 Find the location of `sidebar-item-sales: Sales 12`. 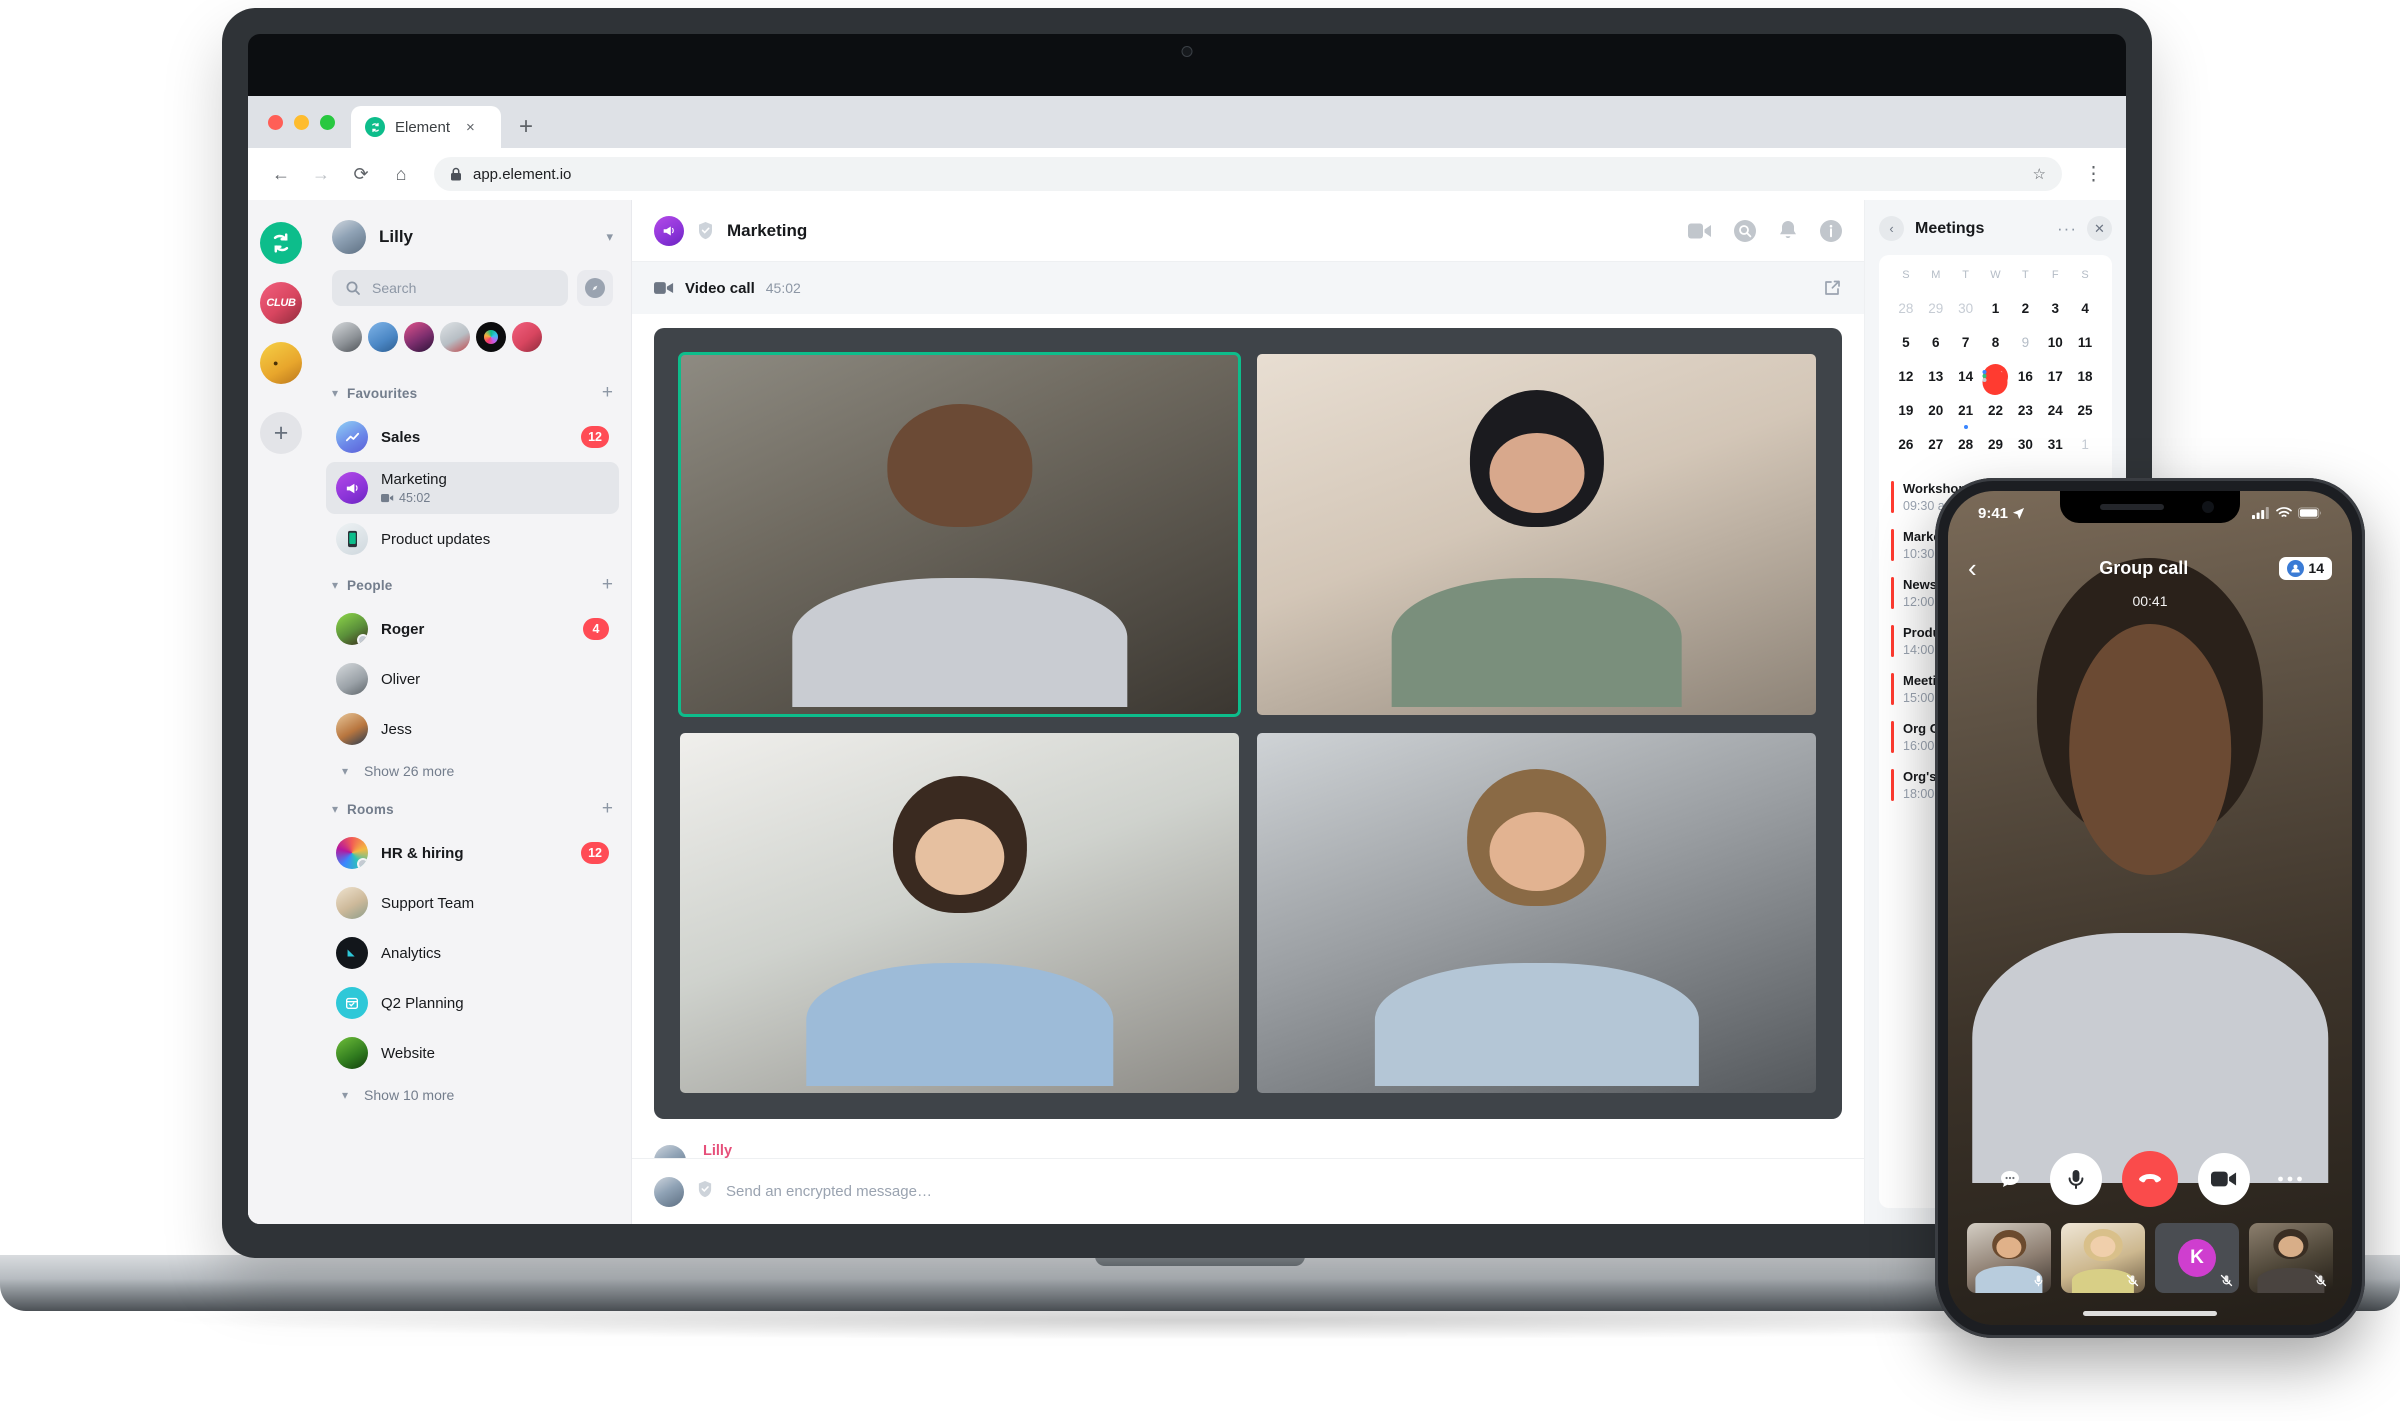

sidebar-item-sales: Sales 12 is located at coordinates (472, 437).